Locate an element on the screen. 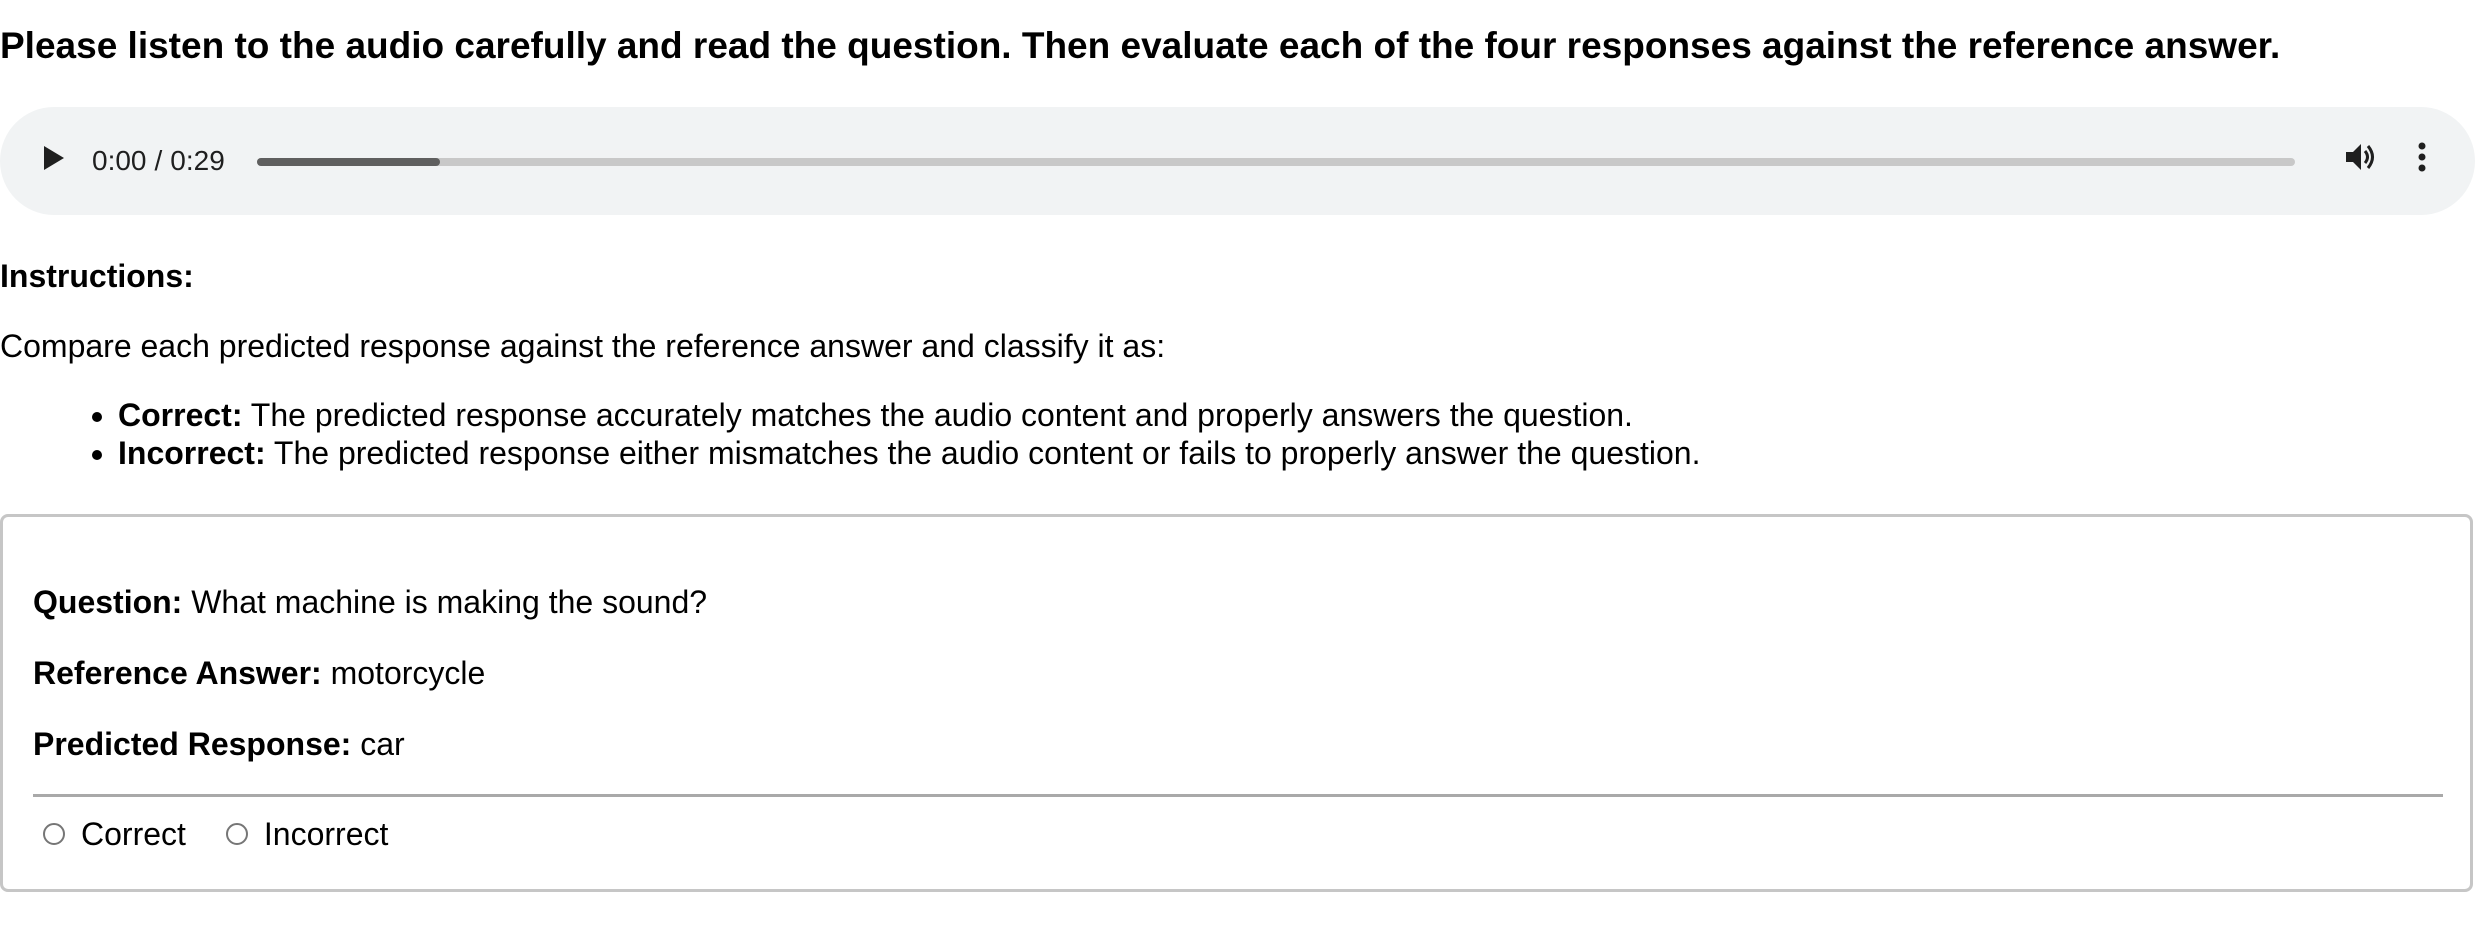 This screenshot has height=925, width=2475. option-incorrect-label: Incorrect is located at coordinates (326, 834).